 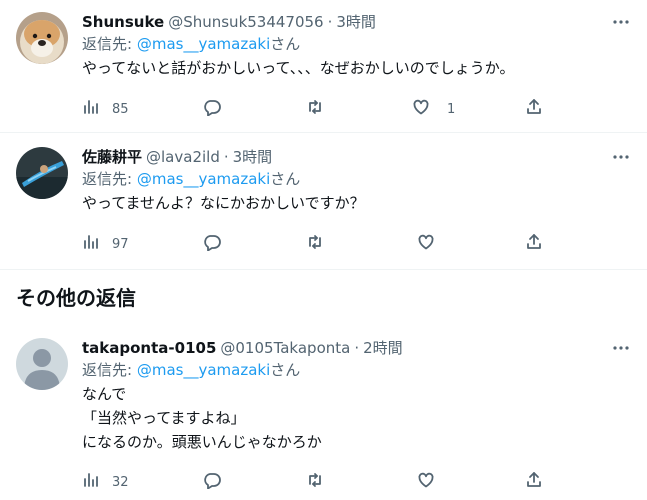 What do you see at coordinates (364, 482) in the screenshot?
I see `tweet-actions: 32` at bounding box center [364, 482].